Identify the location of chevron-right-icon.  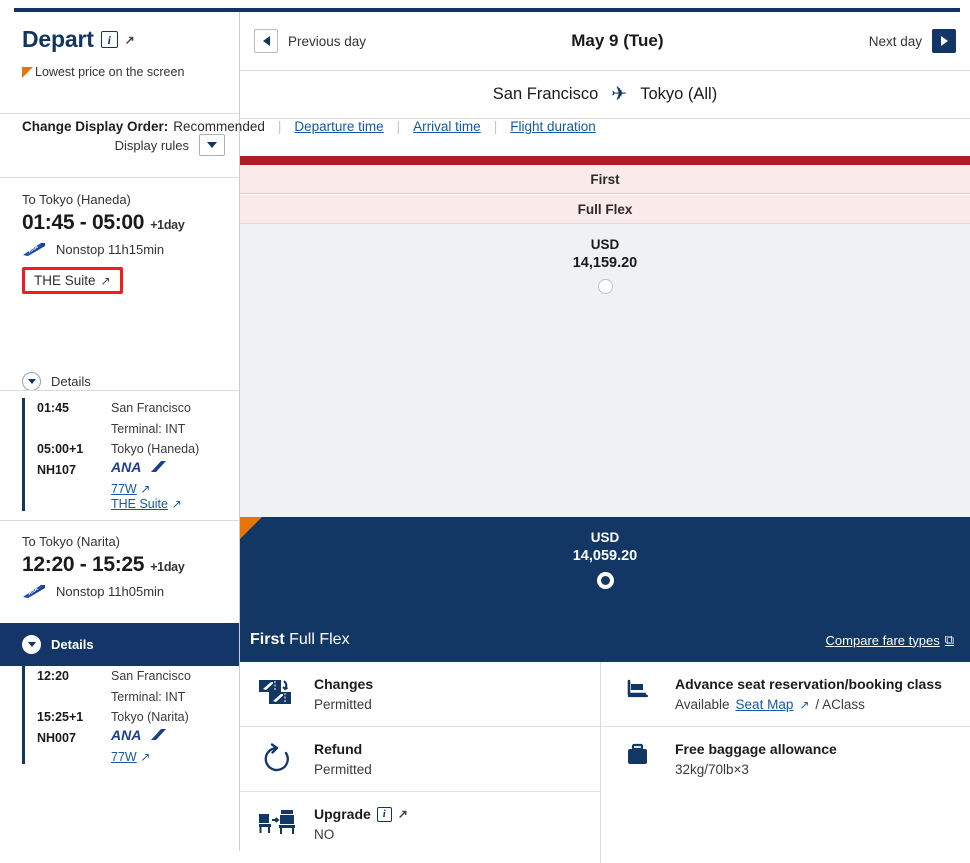
(944, 41).